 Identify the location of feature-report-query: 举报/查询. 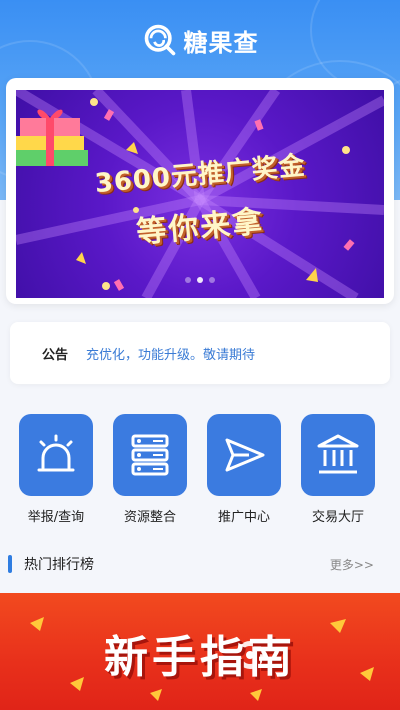
(56, 469).